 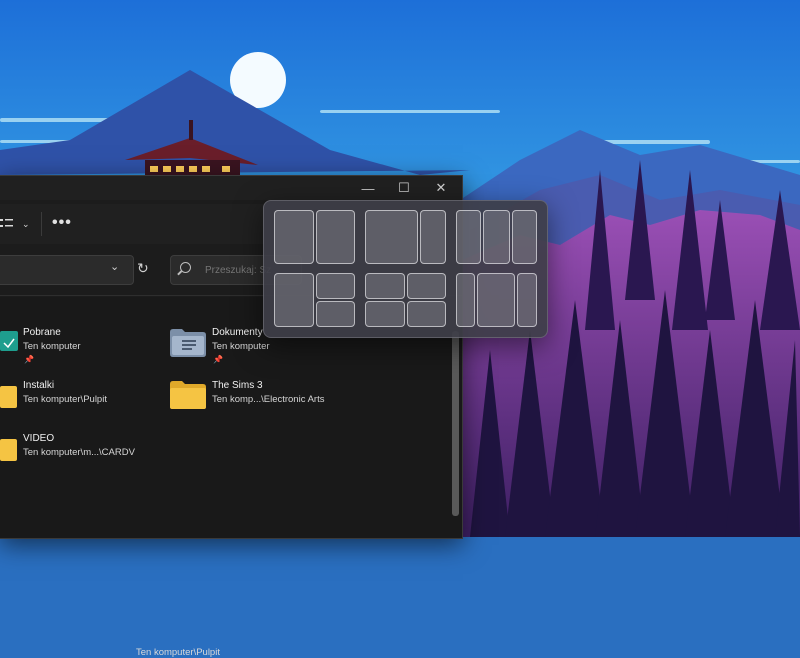 I want to click on vertical-scrollbar, so click(x=455, y=423).